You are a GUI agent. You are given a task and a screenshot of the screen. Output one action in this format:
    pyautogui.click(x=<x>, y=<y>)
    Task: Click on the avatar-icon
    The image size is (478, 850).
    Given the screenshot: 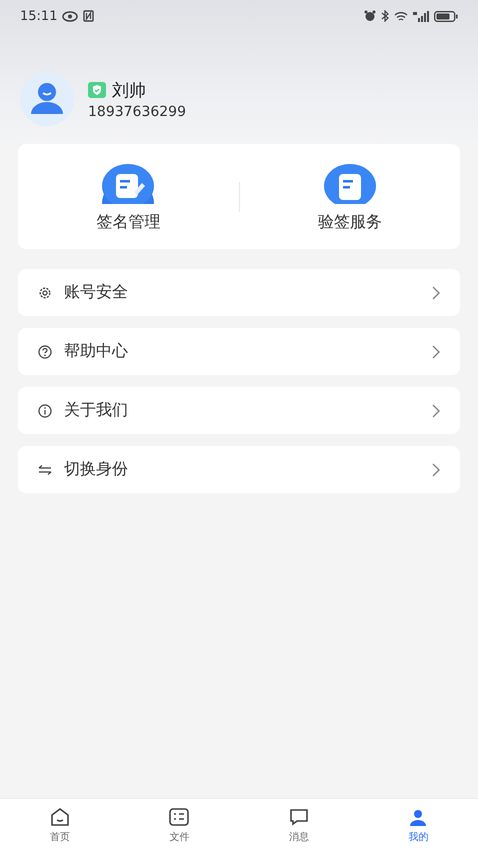 What is the action you would take?
    pyautogui.click(x=47, y=99)
    